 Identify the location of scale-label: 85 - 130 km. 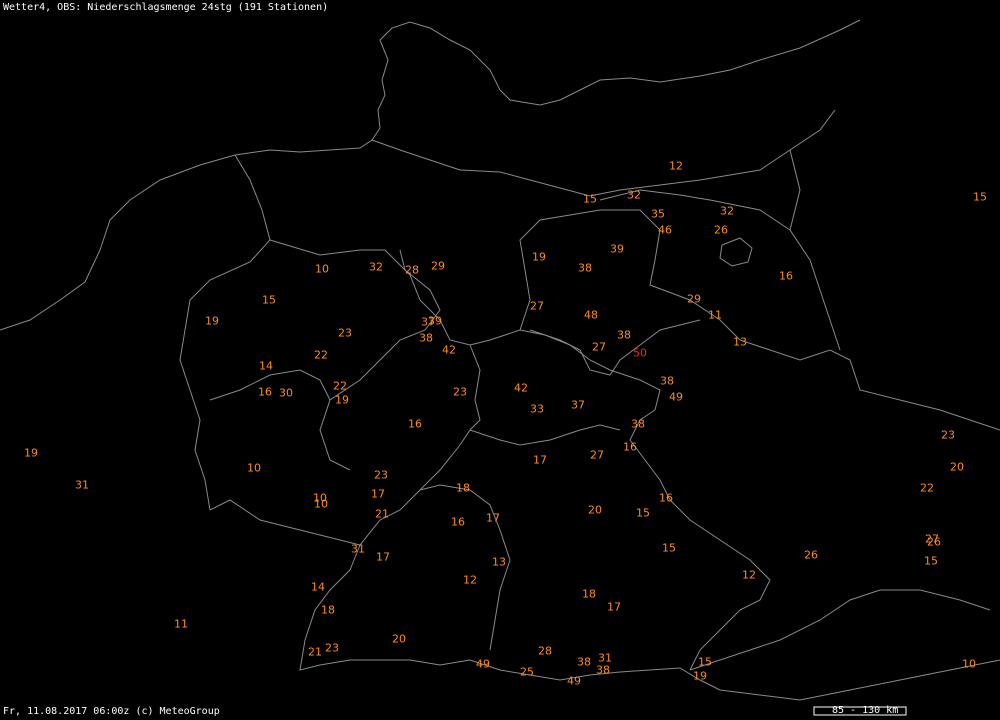
(865, 710).